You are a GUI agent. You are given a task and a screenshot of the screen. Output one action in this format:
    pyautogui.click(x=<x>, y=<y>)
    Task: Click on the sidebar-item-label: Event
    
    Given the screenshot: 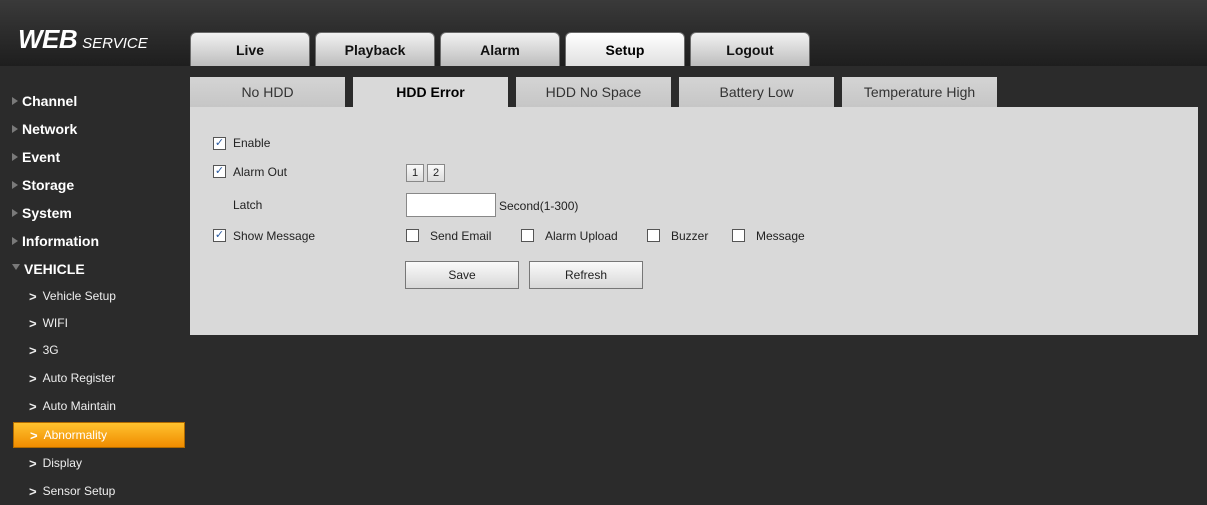 What is the action you would take?
    pyautogui.click(x=41, y=157)
    